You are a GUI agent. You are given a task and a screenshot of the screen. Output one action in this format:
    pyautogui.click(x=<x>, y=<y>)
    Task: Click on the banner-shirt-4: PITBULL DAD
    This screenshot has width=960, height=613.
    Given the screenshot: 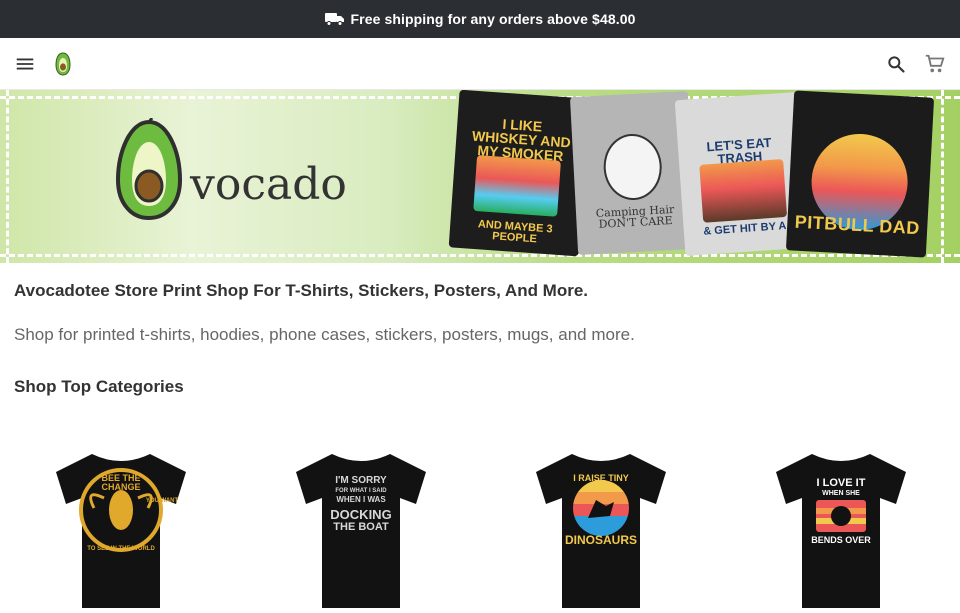 What is the action you would take?
    pyautogui.click(x=860, y=174)
    